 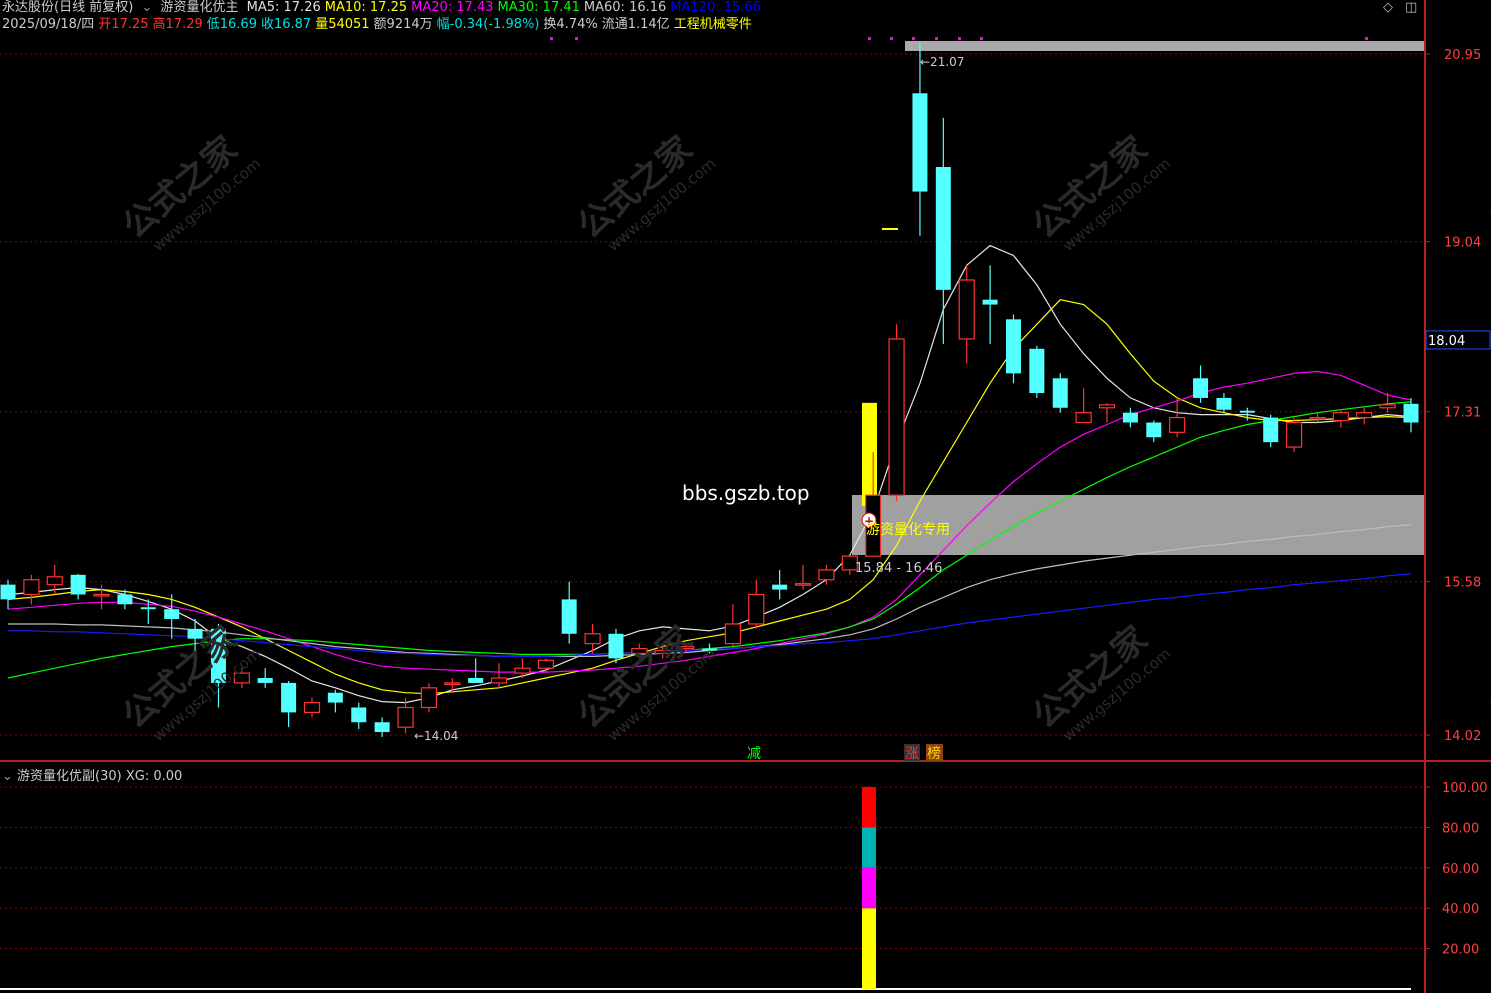 What do you see at coordinates (283, 7) in the screenshot?
I see `ma-label-0: MA5: 17.26` at bounding box center [283, 7].